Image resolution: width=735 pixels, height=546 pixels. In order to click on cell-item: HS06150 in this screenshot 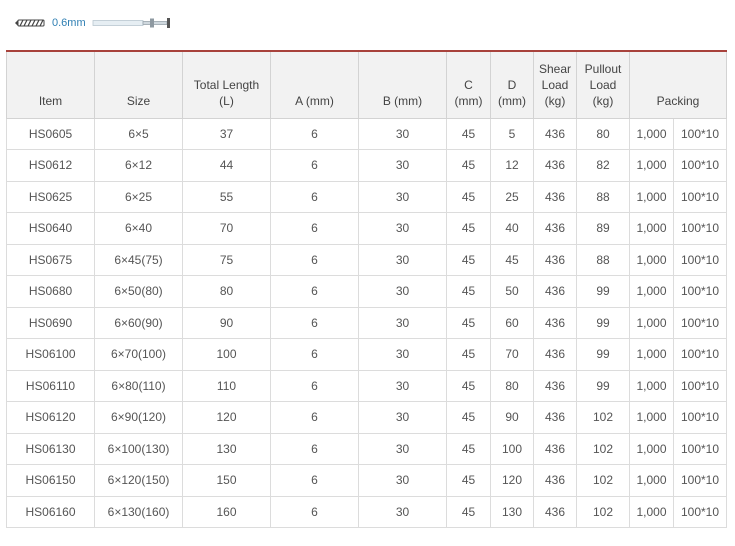, I will do `click(50, 480)`.